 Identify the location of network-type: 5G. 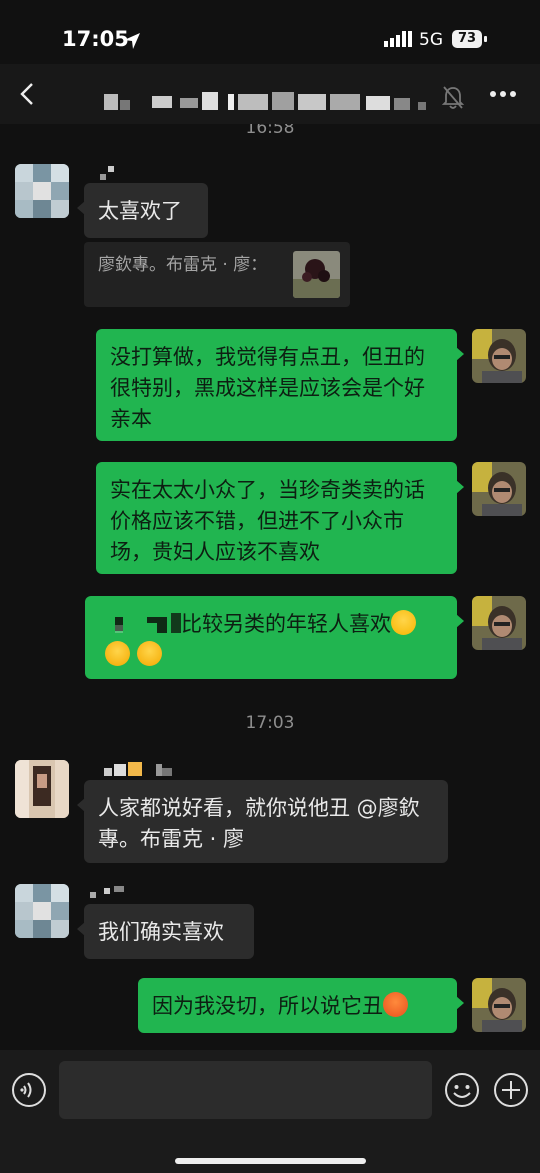
(431, 40).